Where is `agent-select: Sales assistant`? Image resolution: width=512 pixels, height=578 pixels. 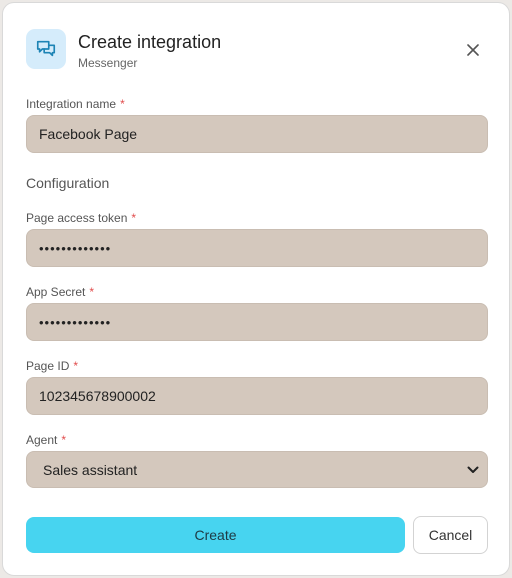
agent-select: Sales assistant is located at coordinates (257, 469).